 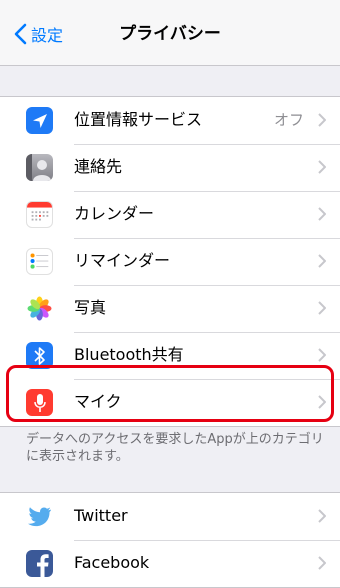 I want to click on bluetooth-sharing-row: Bluetooth共有, so click(x=170, y=355).